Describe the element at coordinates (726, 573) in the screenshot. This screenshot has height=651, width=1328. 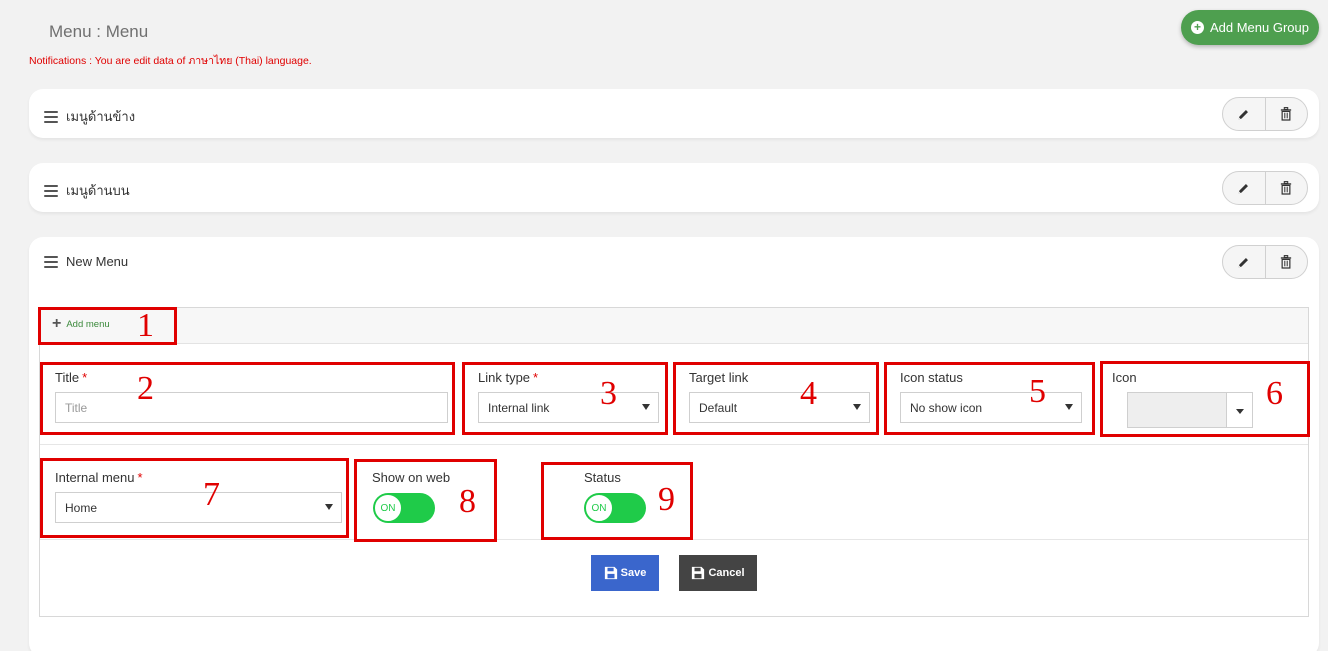
I see `cancel-label: Cancel` at that location.